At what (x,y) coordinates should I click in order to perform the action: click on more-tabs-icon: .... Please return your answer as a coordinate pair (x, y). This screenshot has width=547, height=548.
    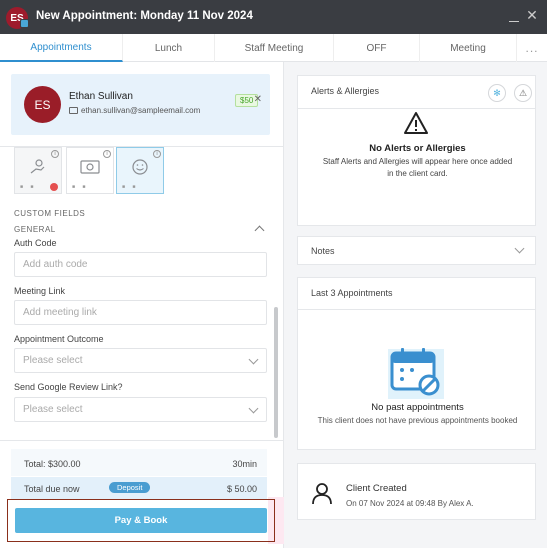
    Looking at the image, I should click on (532, 47).